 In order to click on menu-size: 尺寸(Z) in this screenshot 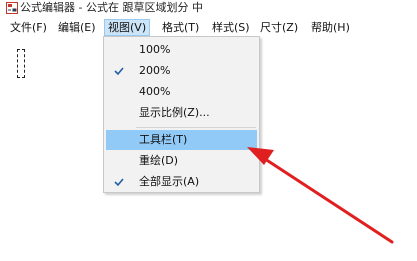, I will do `click(279, 27)`.